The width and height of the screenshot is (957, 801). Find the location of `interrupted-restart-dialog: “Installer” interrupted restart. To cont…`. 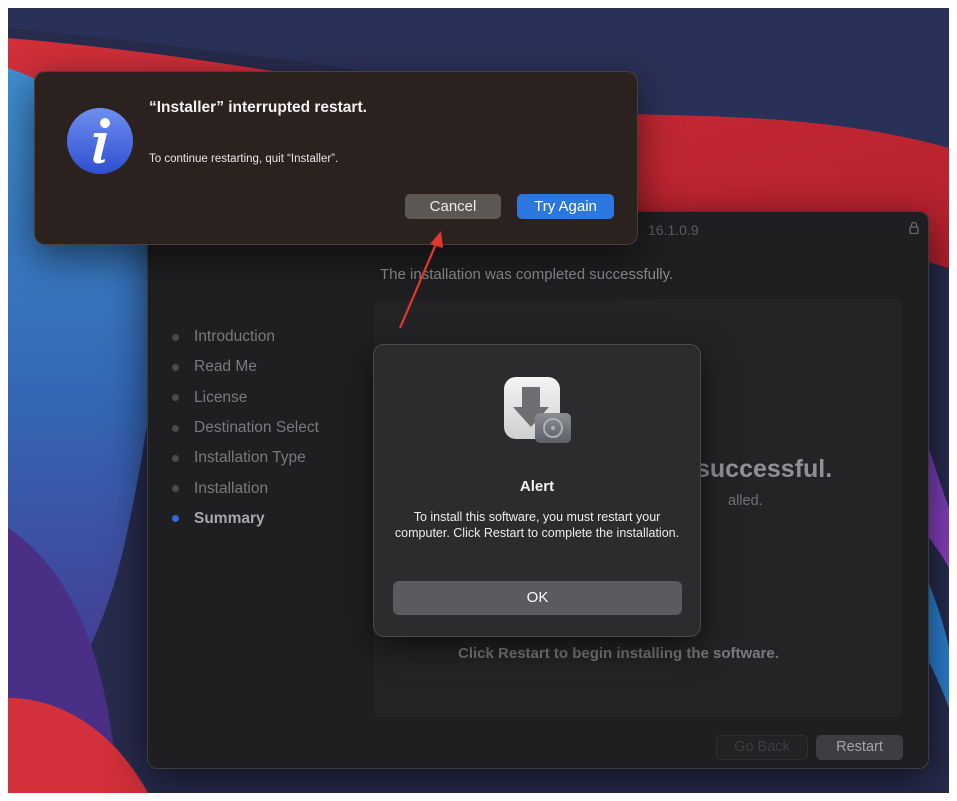

interrupted-restart-dialog: “Installer” interrupted restart. To cont… is located at coordinates (336, 158).